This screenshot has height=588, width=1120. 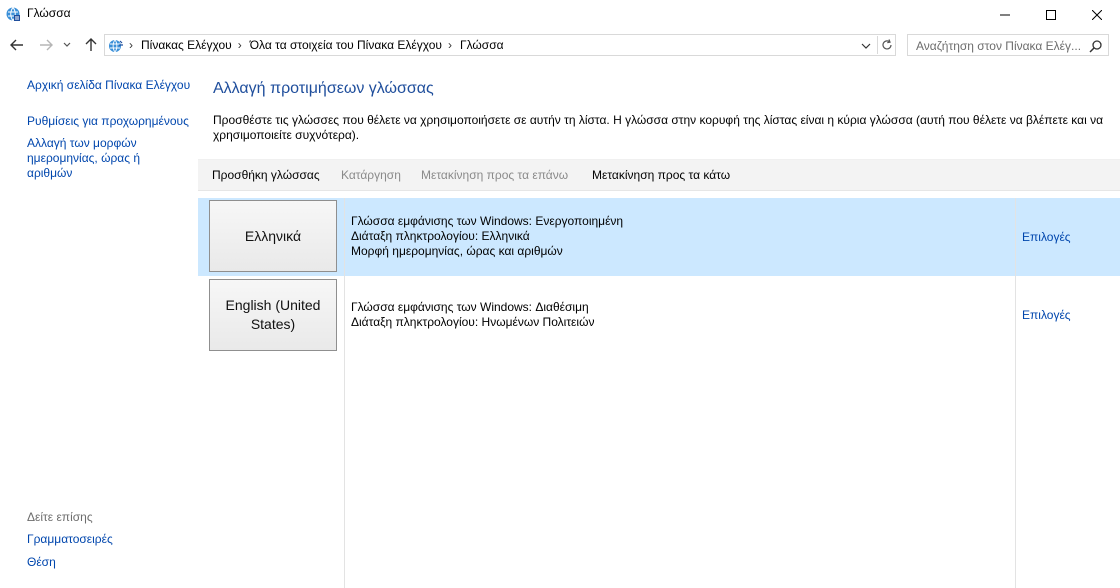 I want to click on title-bar: Γλώσσα, so click(x=560, y=15).